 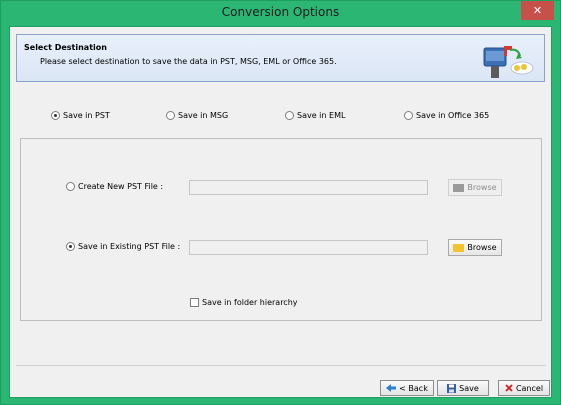 I want to click on title-bar: Conversion Options ✕, so click(x=280, y=13).